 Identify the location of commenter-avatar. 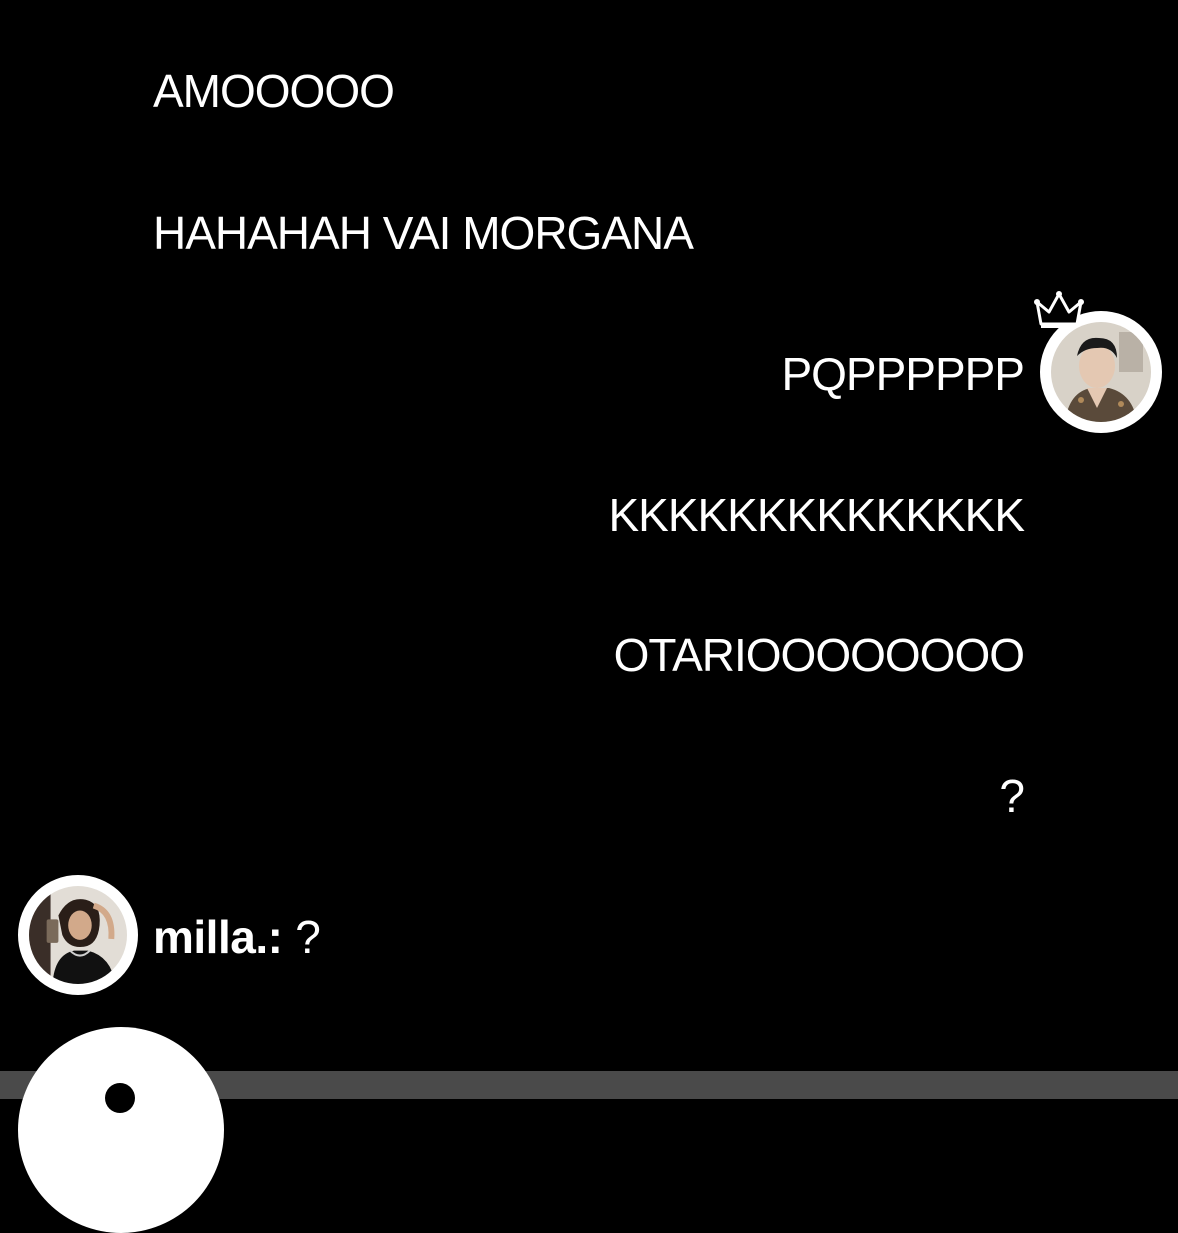
(78, 935).